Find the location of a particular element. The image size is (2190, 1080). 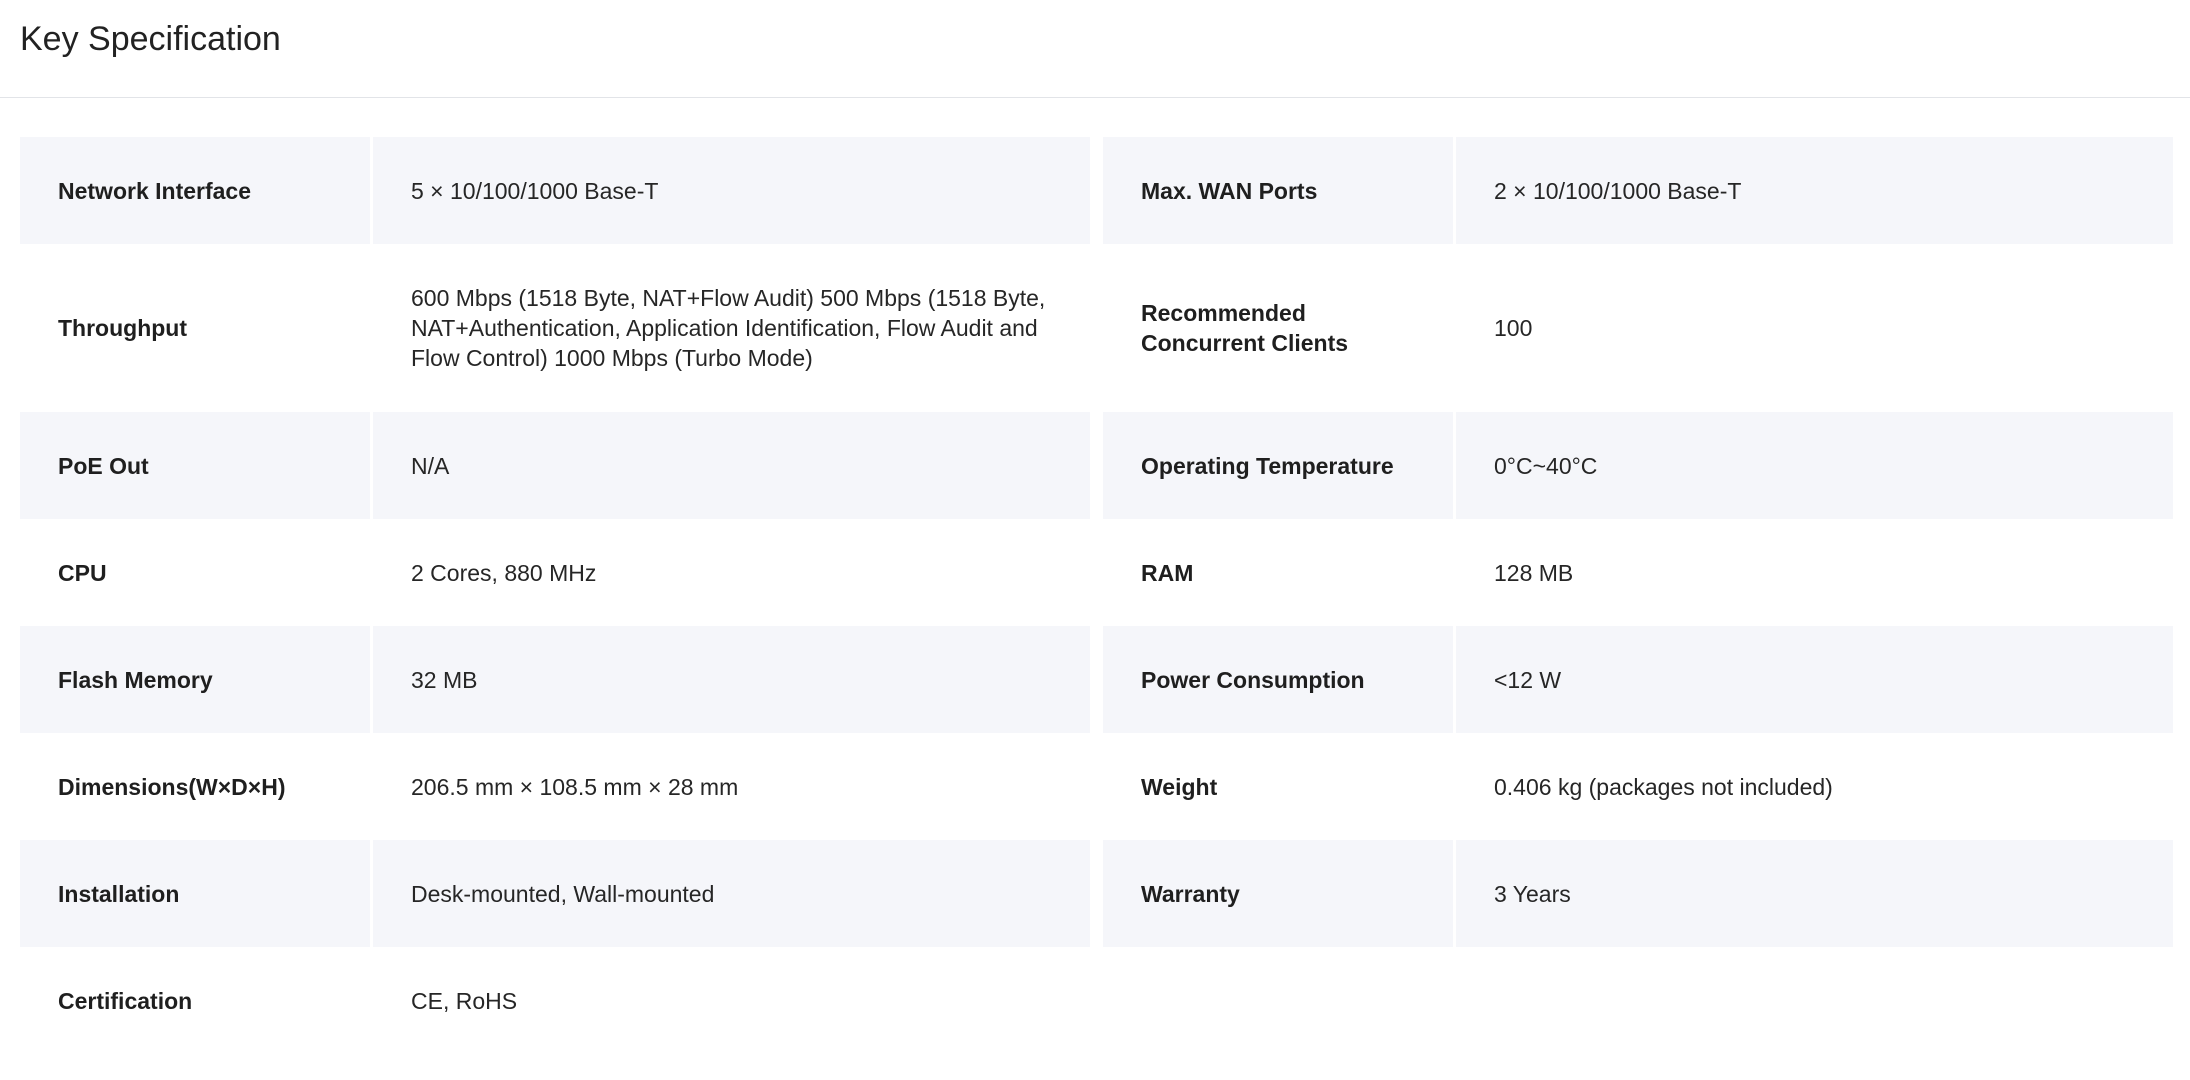

spec-item: PoE Out N/A is located at coordinates (555, 465).